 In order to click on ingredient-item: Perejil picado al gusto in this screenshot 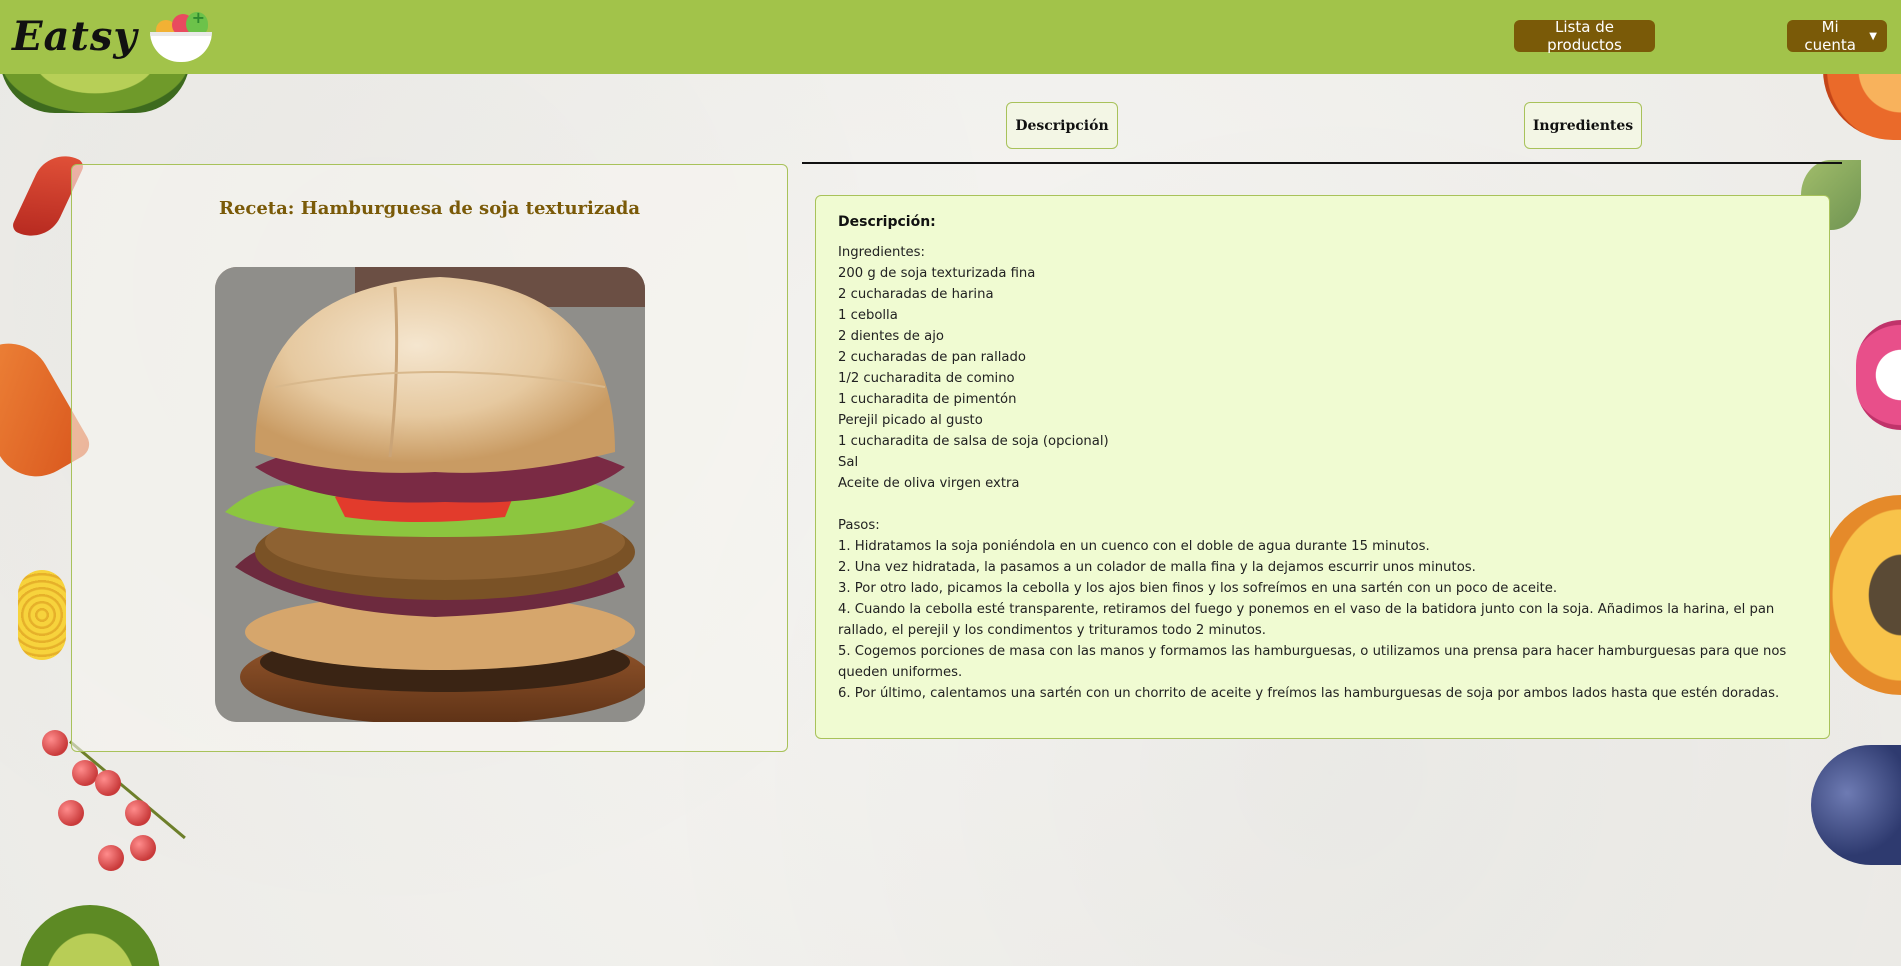, I will do `click(910, 420)`.